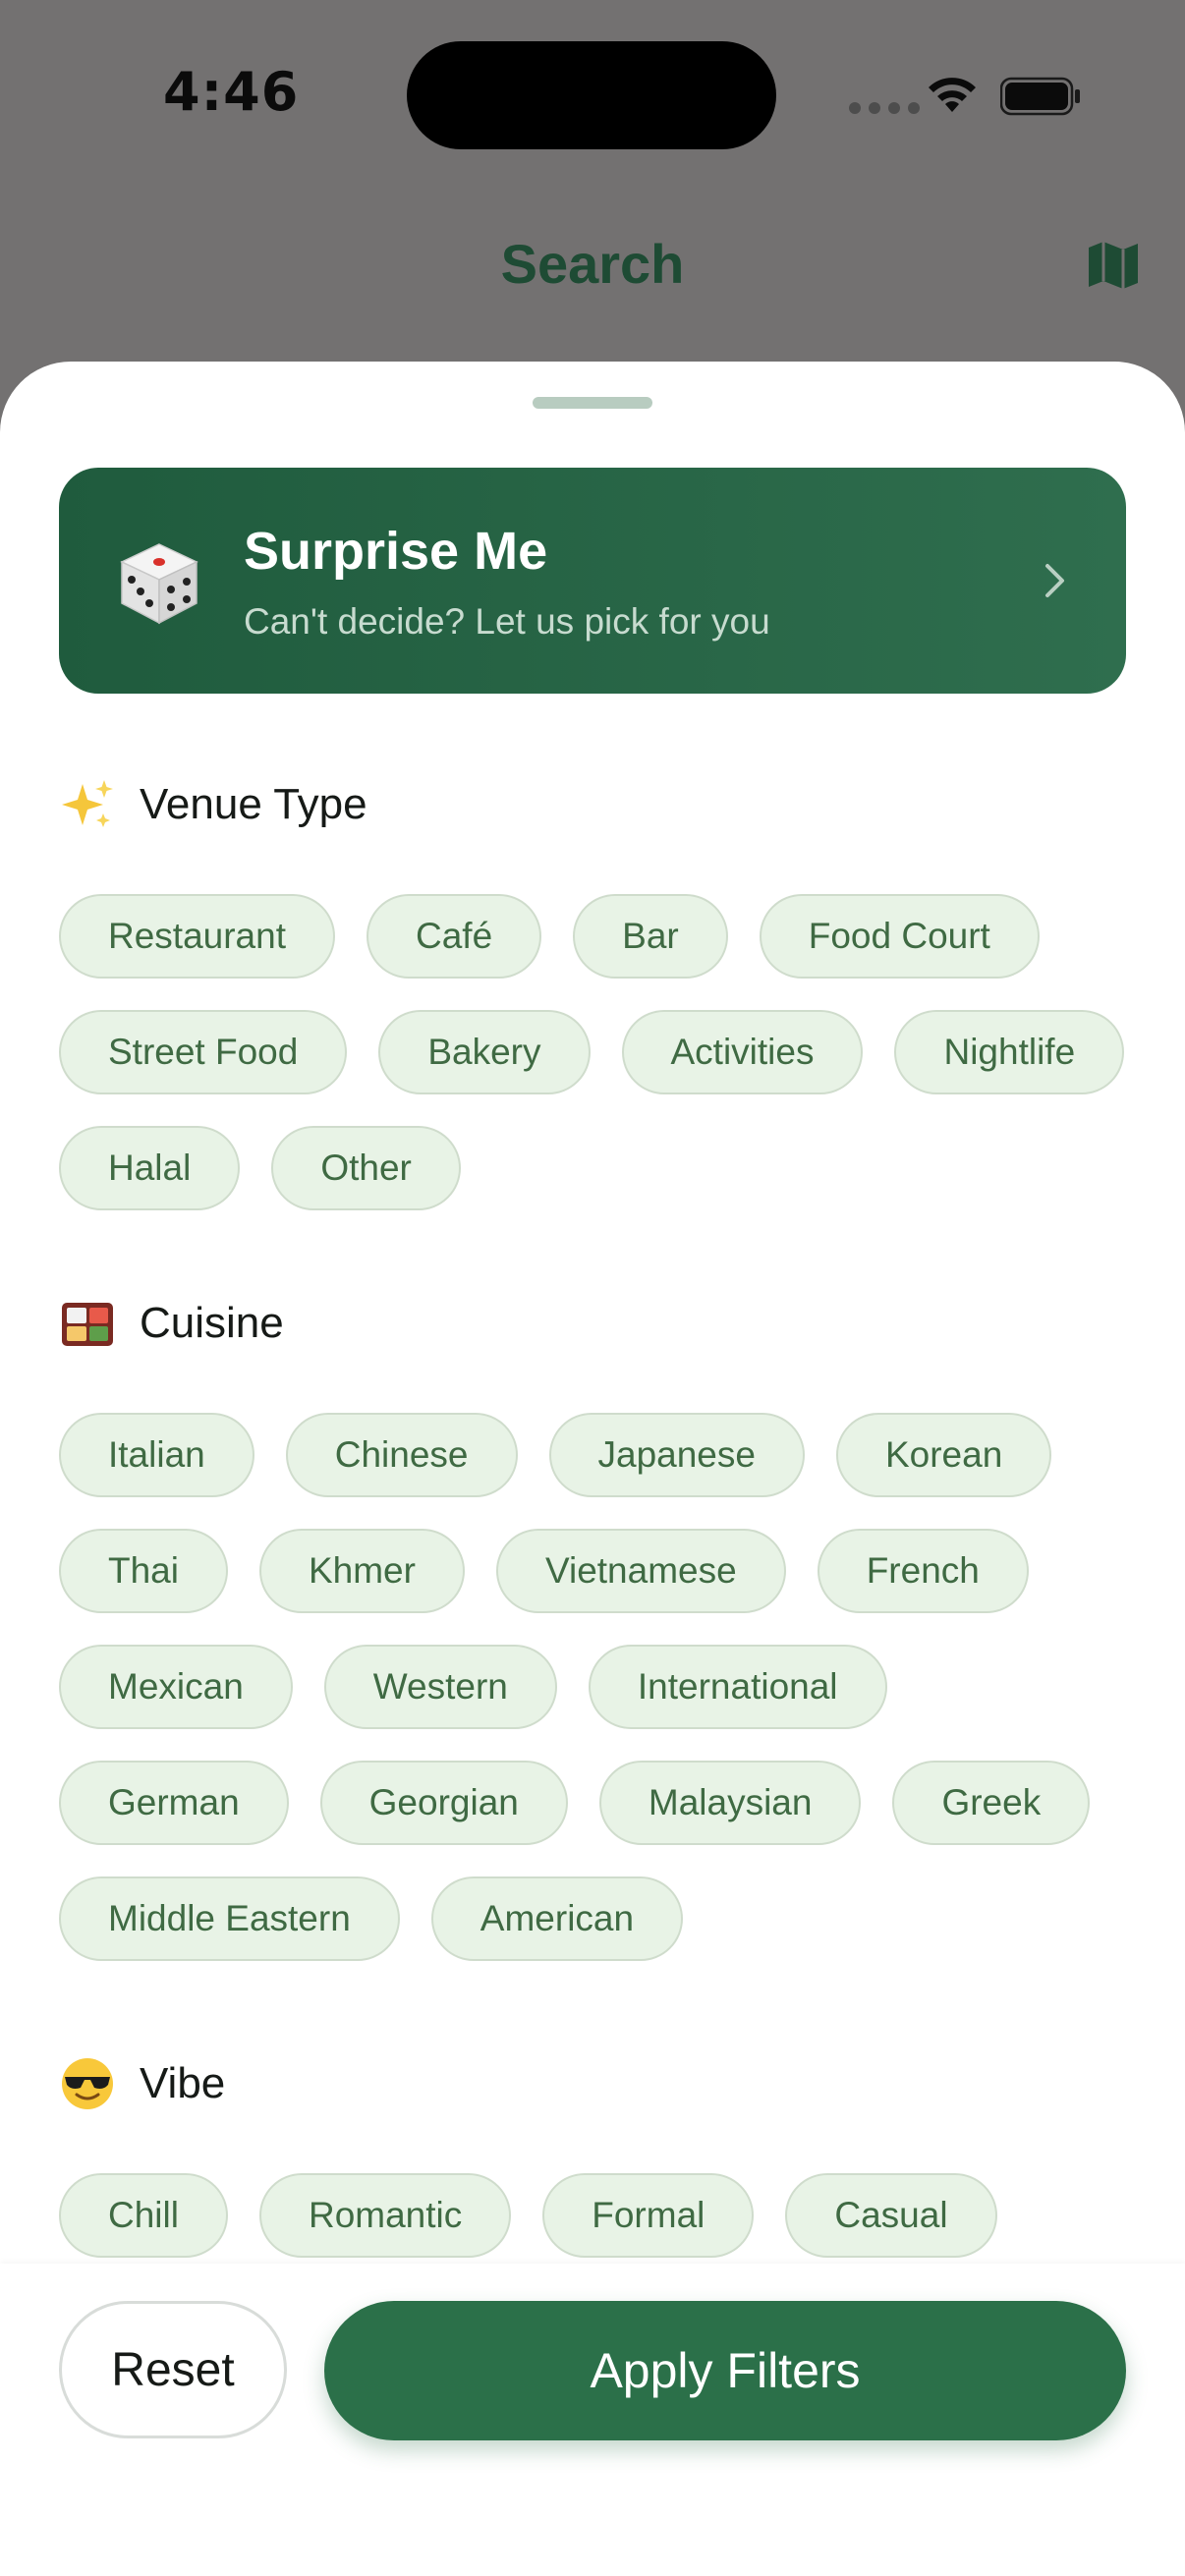  What do you see at coordinates (444, 1803) in the screenshot?
I see `filter-chip: Georgian` at bounding box center [444, 1803].